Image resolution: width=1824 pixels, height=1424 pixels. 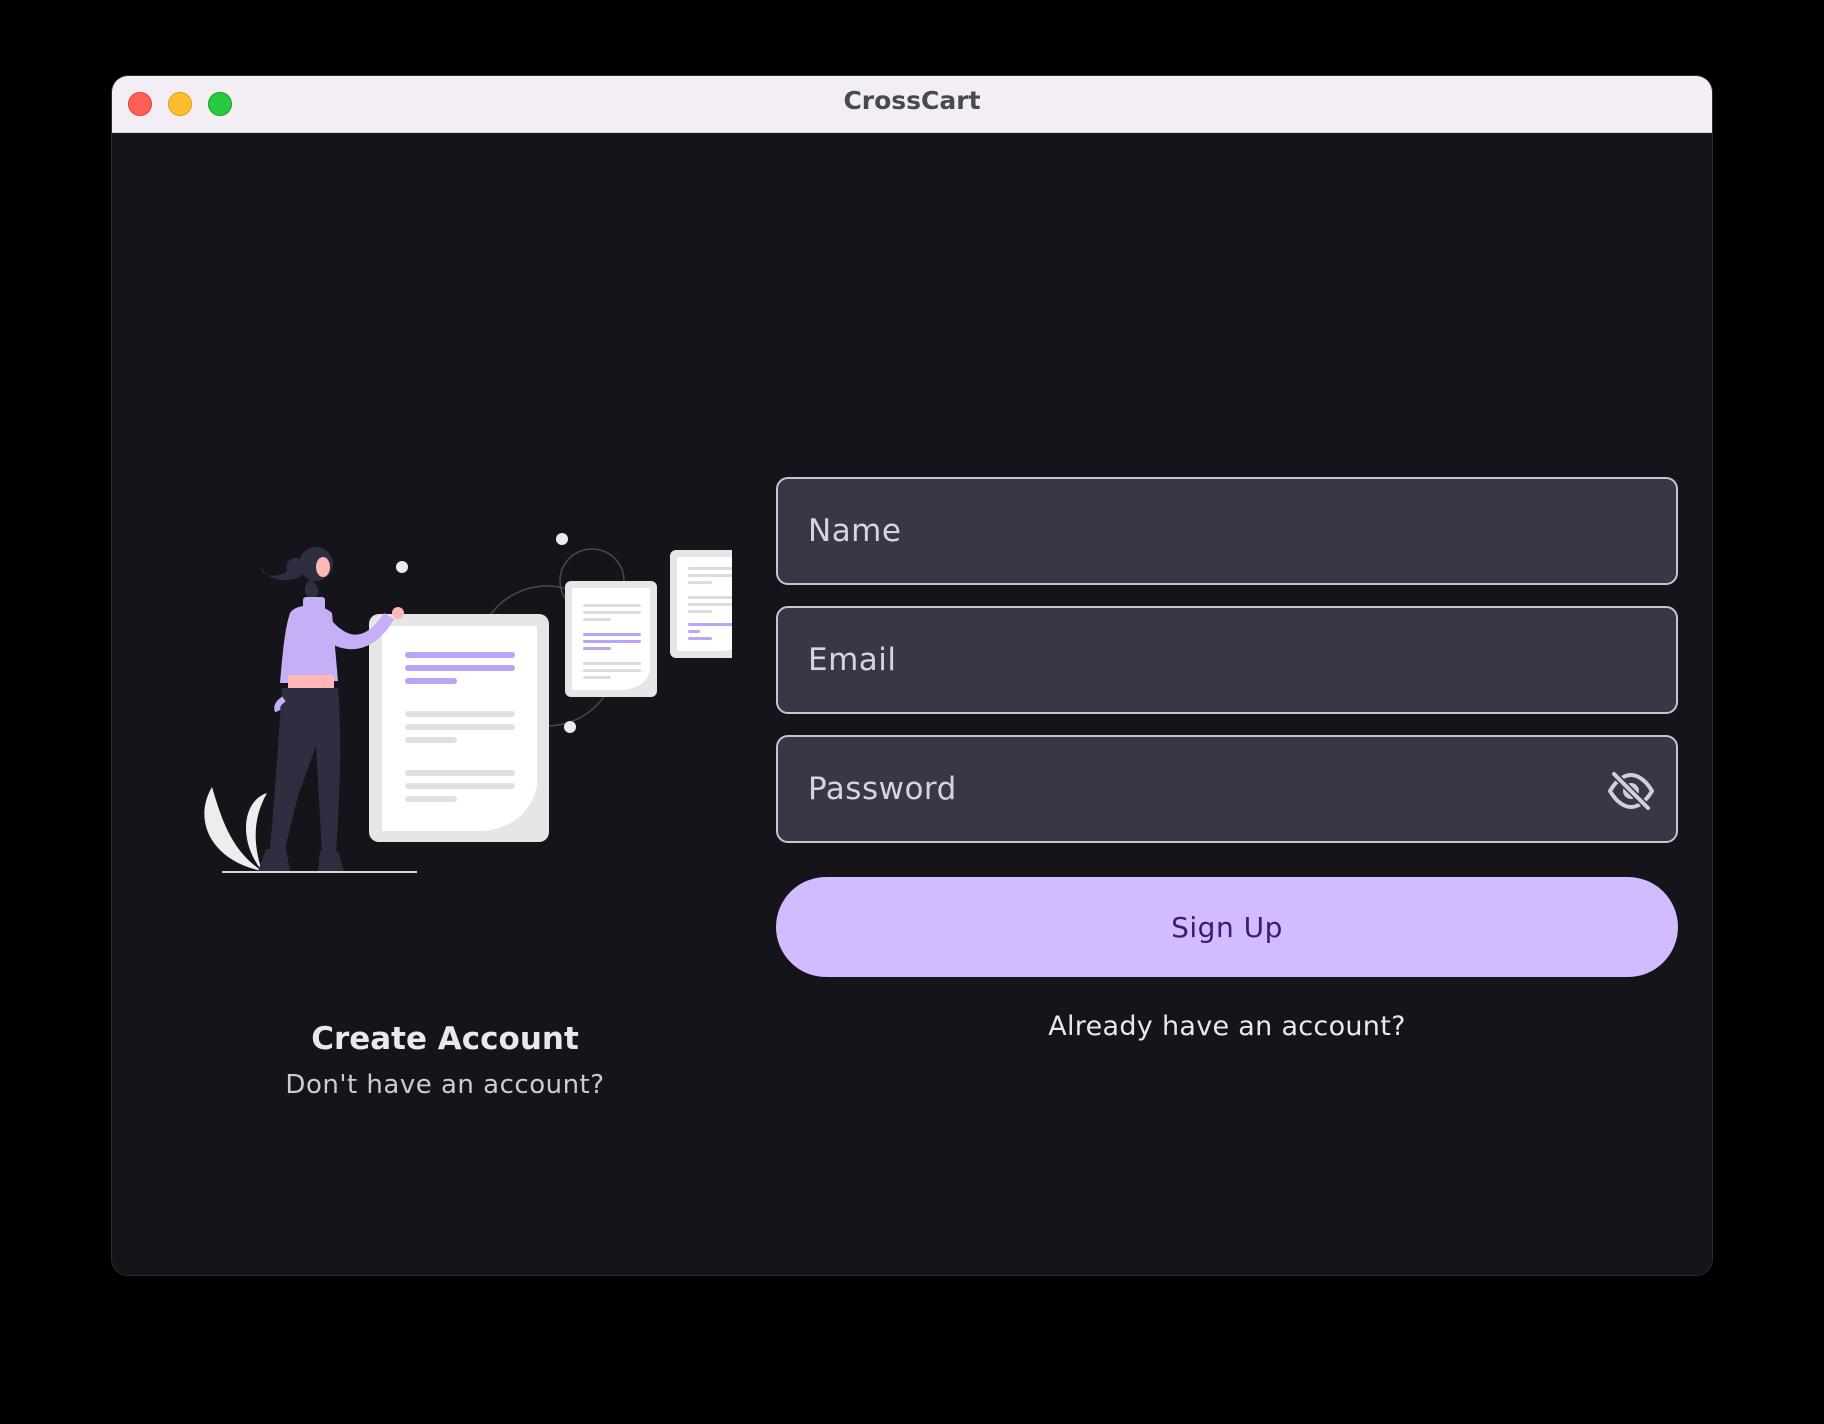 What do you see at coordinates (1227, 1026) in the screenshot?
I see `already-have-account-link: Already have an account?` at bounding box center [1227, 1026].